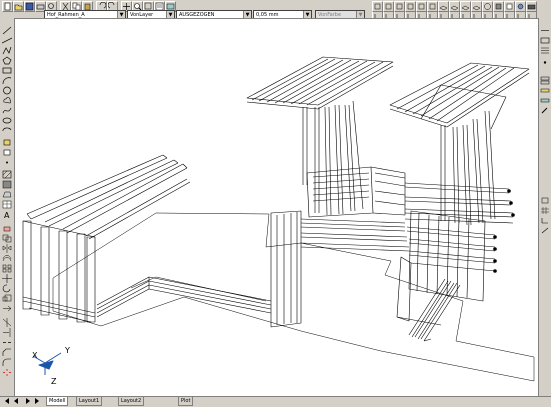 The height and width of the screenshot is (407, 551). I want to click on view-front-icon, so click(421, 6).